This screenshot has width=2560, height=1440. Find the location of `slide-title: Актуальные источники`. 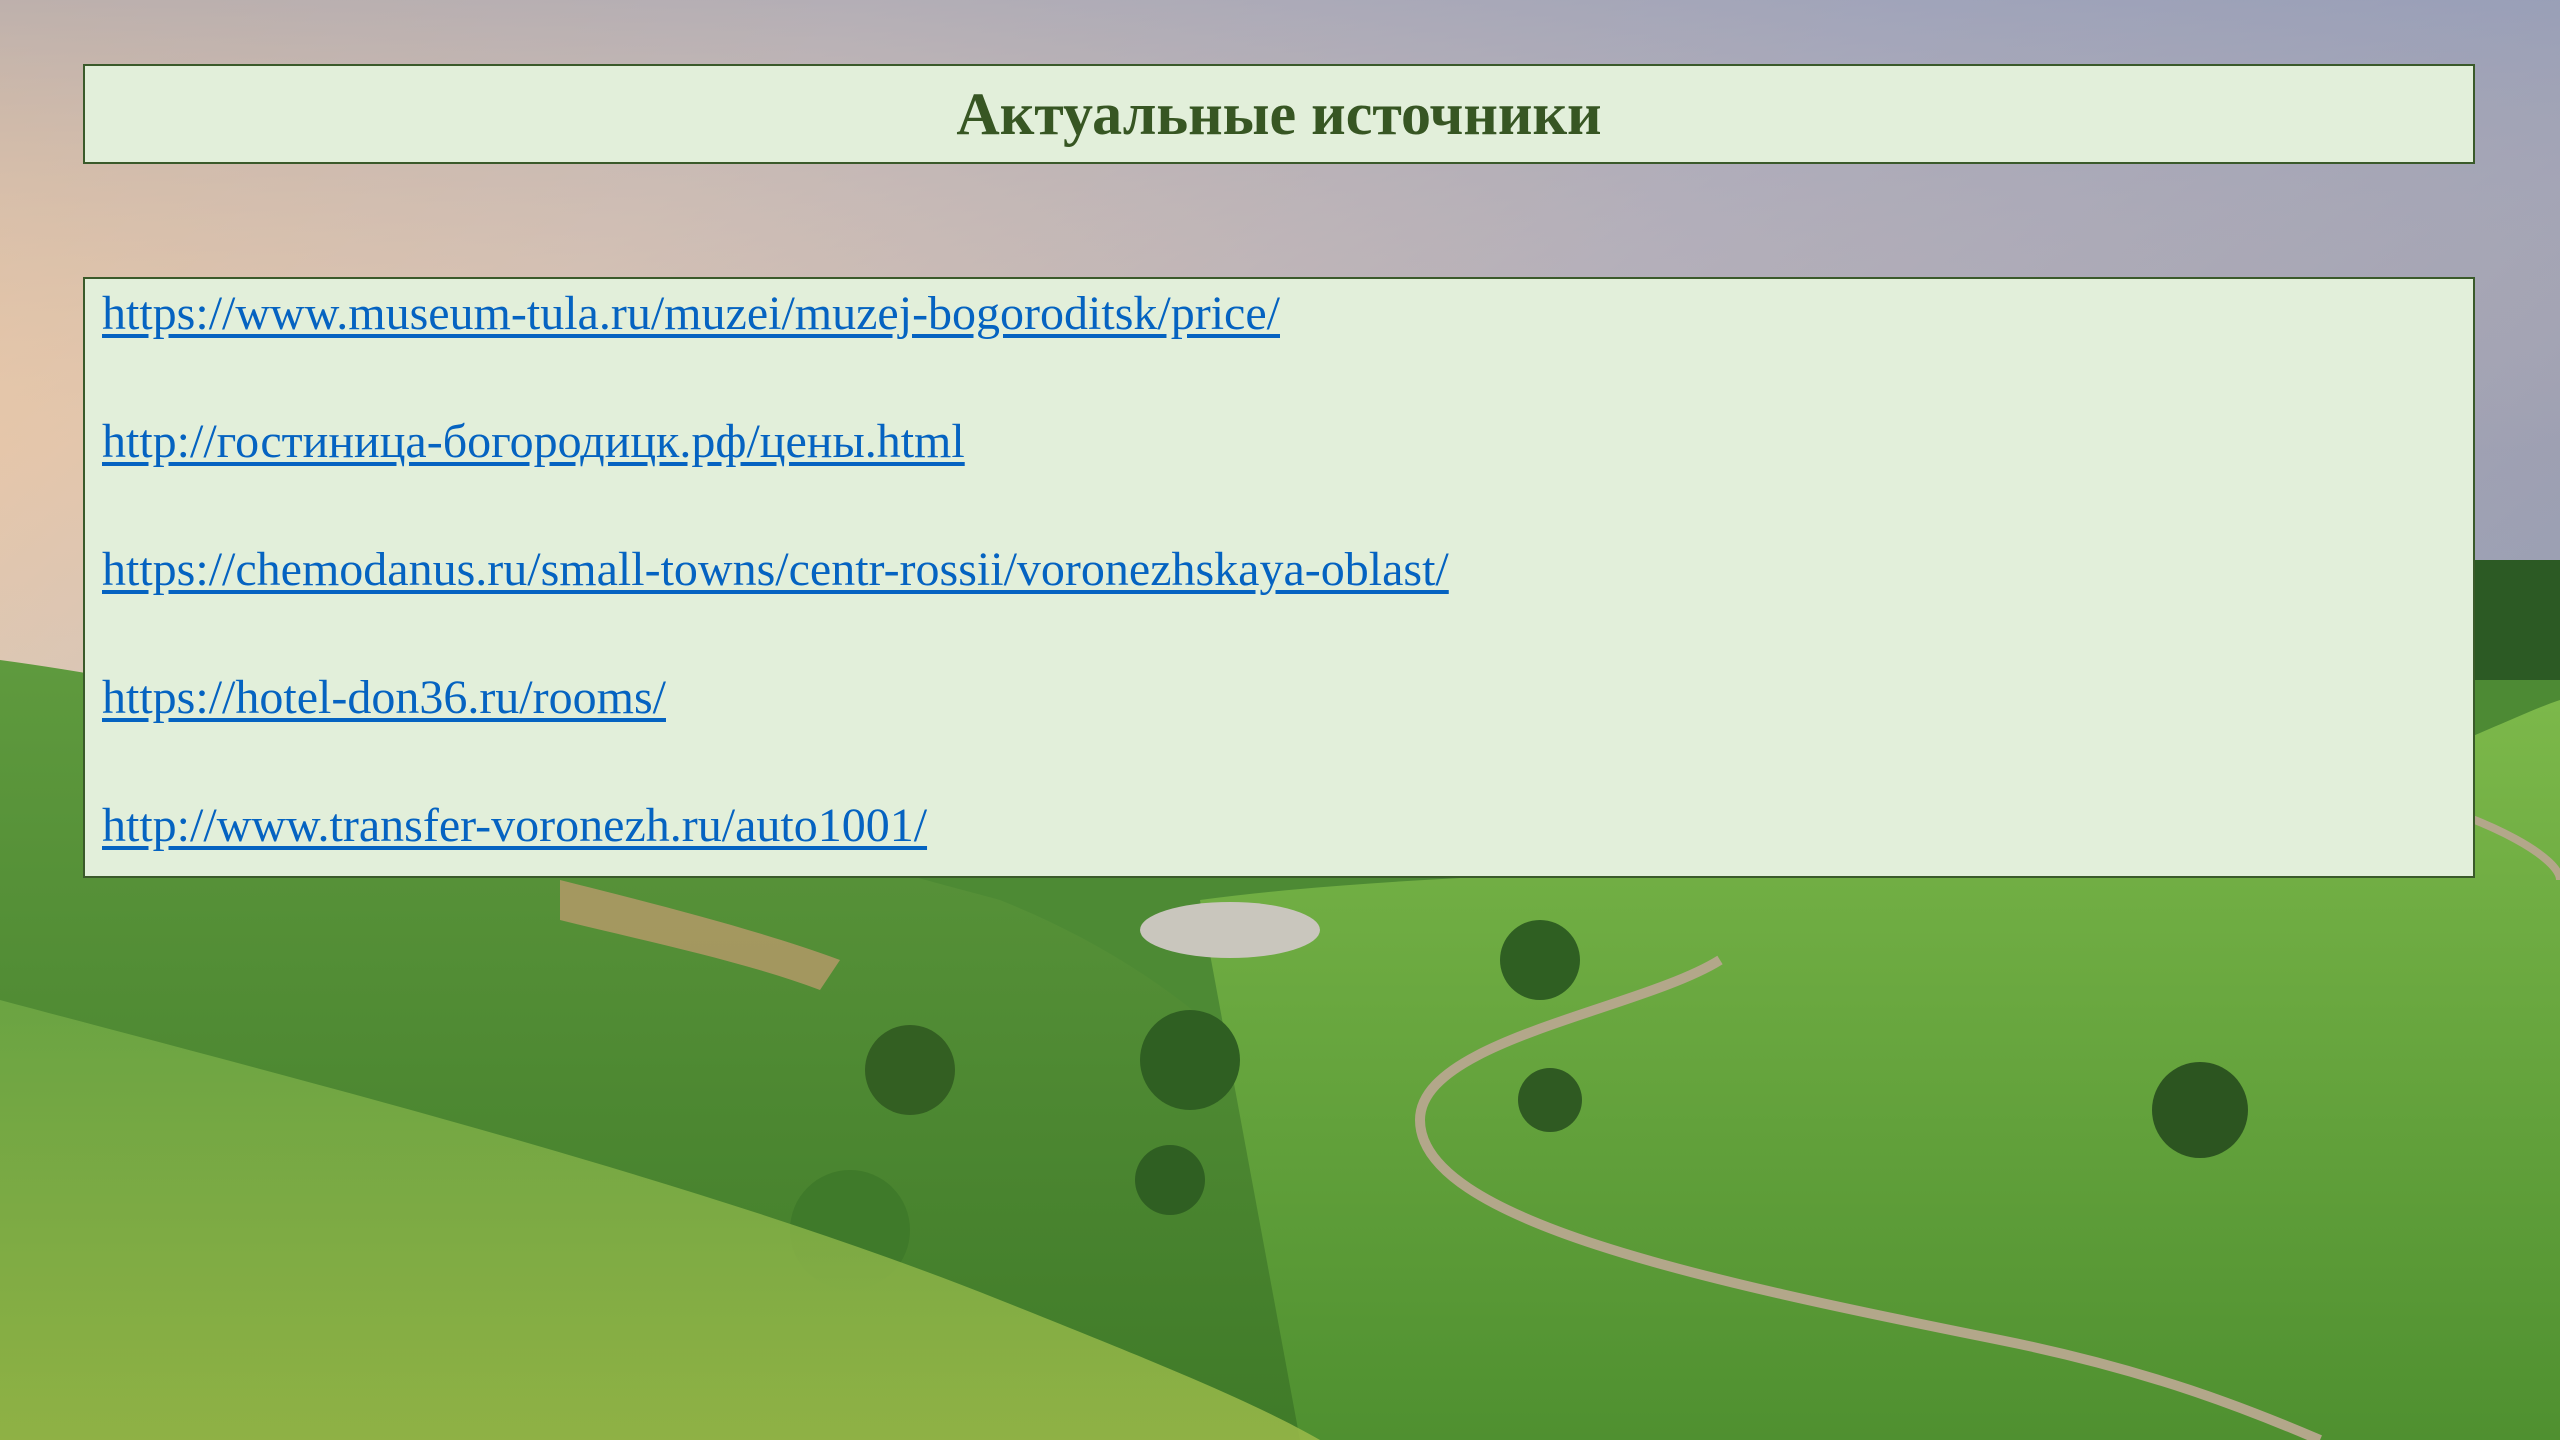

slide-title: Актуальные источники is located at coordinates (1279, 114).